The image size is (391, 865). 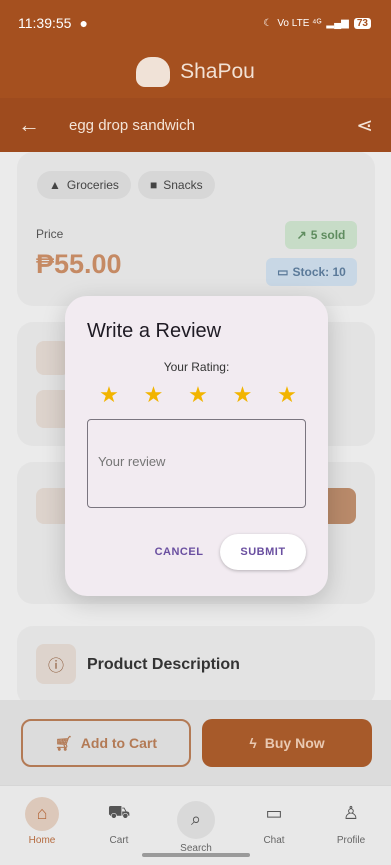 I want to click on battery-indicator: 73, so click(x=362, y=23).